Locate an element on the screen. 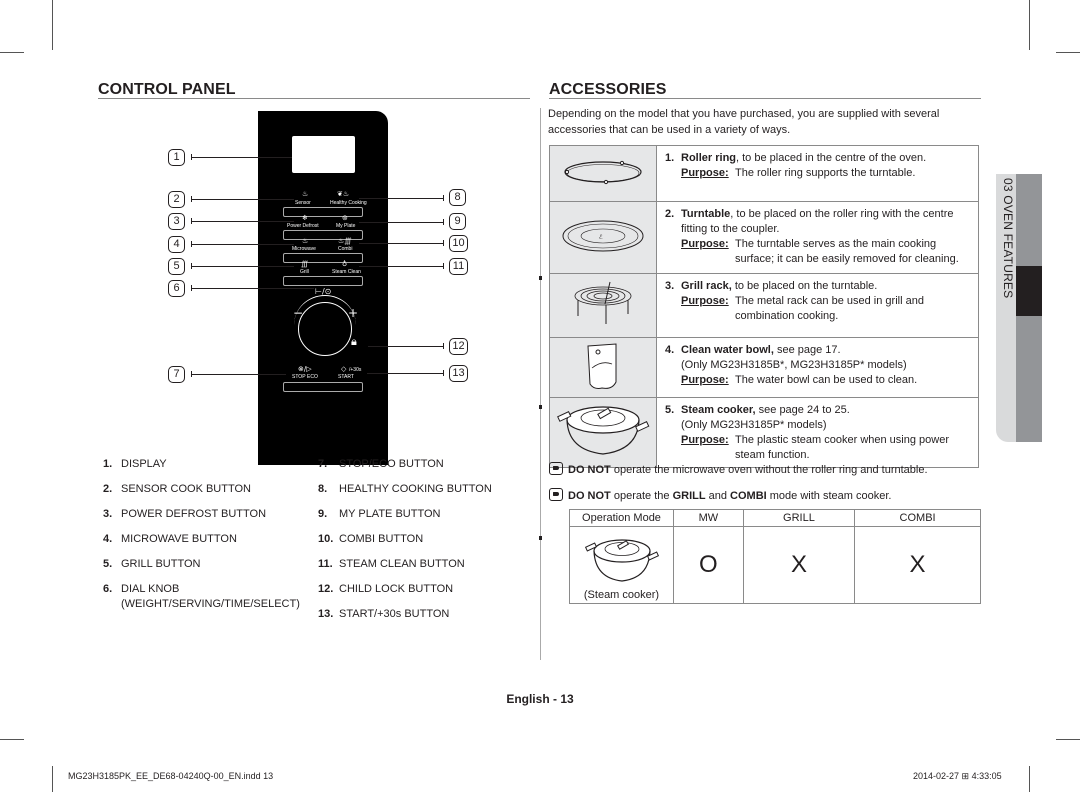  legend-item: 9. MY PLATE BUTTON is located at coordinates (379, 514).